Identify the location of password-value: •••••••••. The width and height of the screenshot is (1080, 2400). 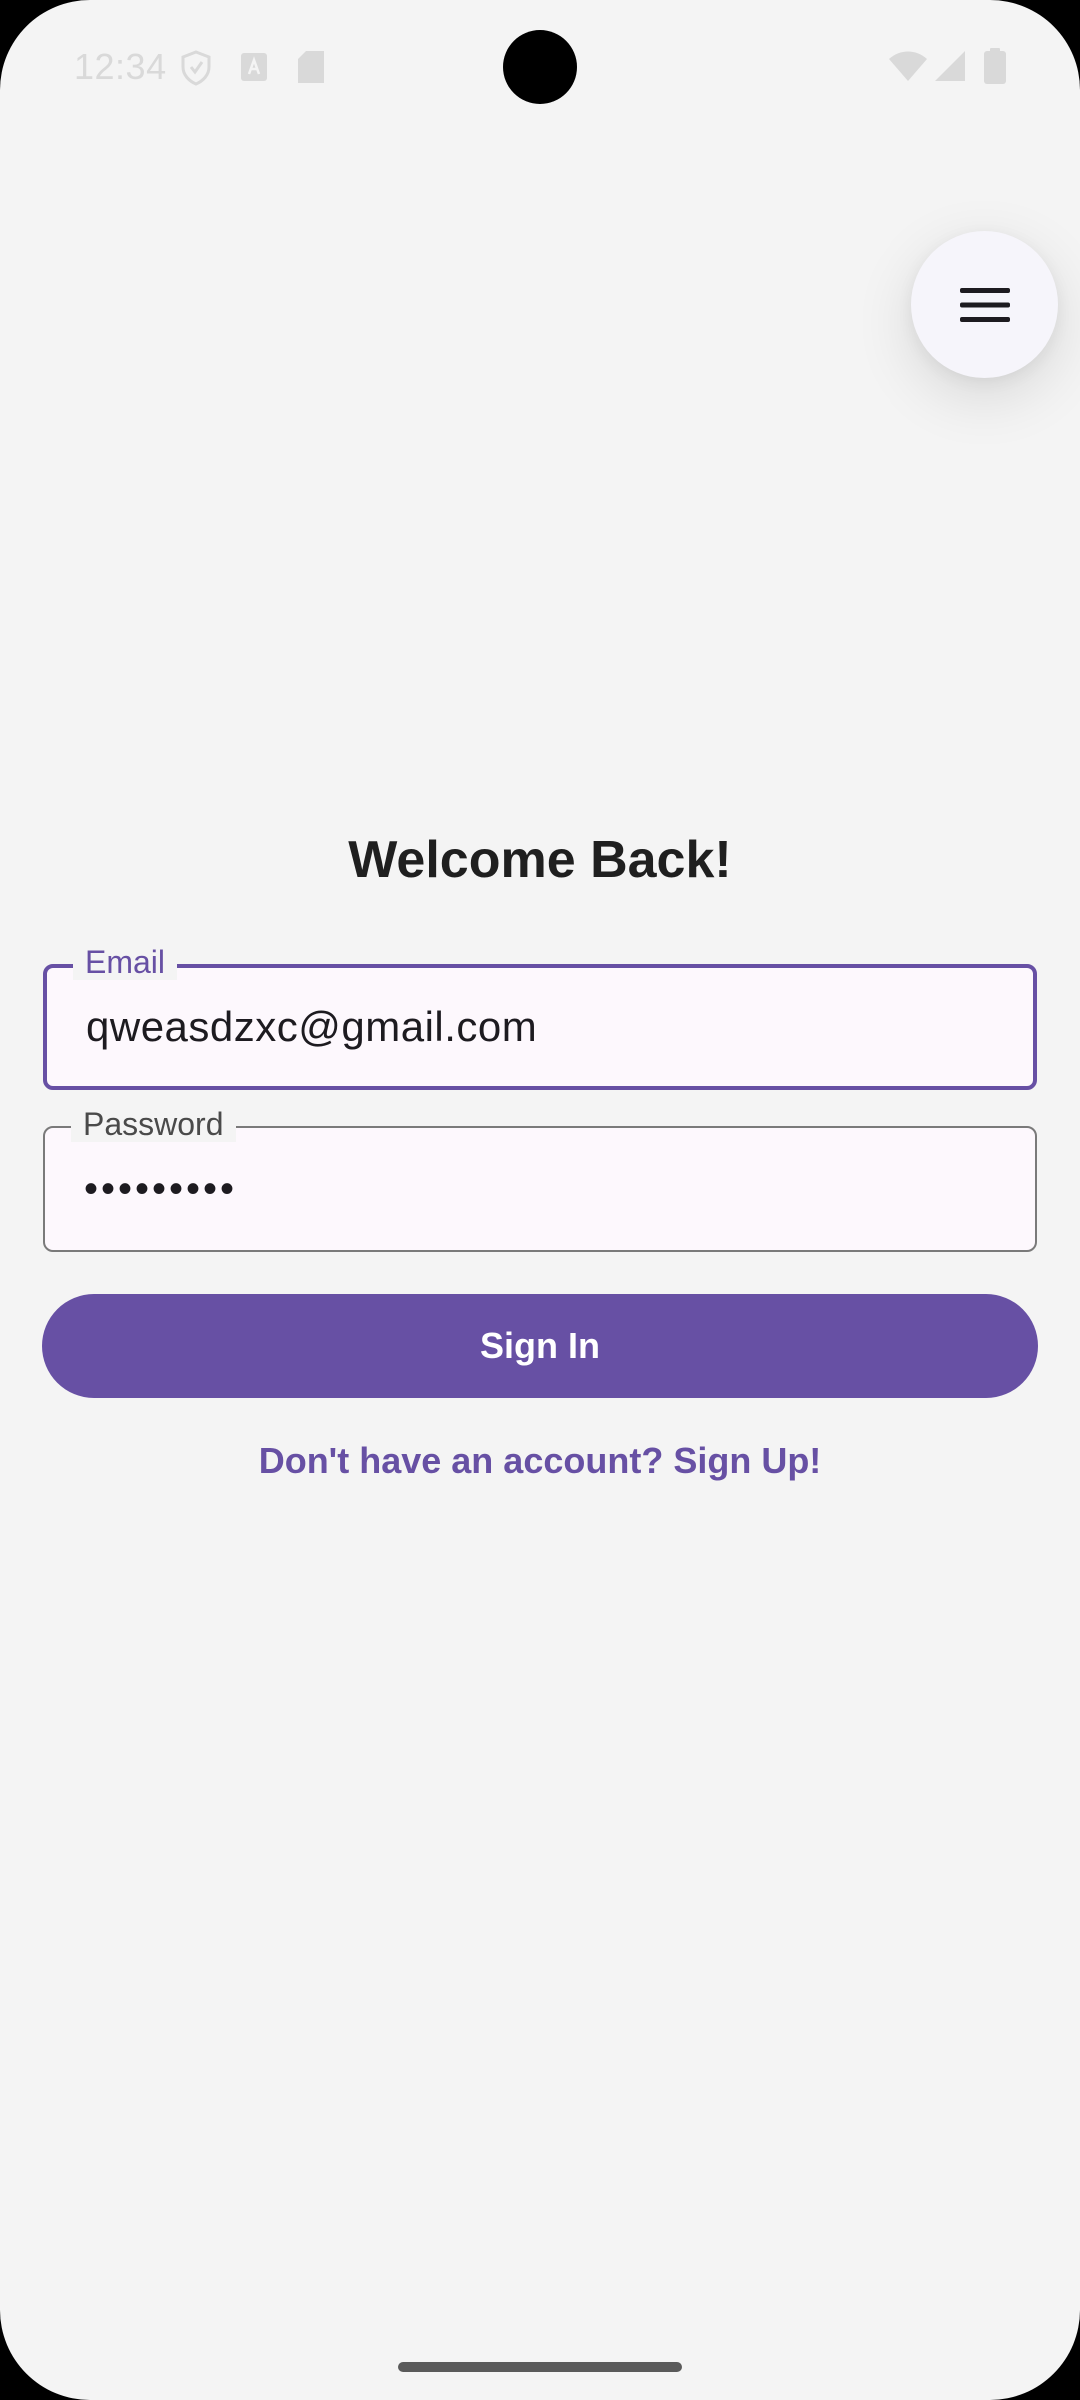
(160, 1189).